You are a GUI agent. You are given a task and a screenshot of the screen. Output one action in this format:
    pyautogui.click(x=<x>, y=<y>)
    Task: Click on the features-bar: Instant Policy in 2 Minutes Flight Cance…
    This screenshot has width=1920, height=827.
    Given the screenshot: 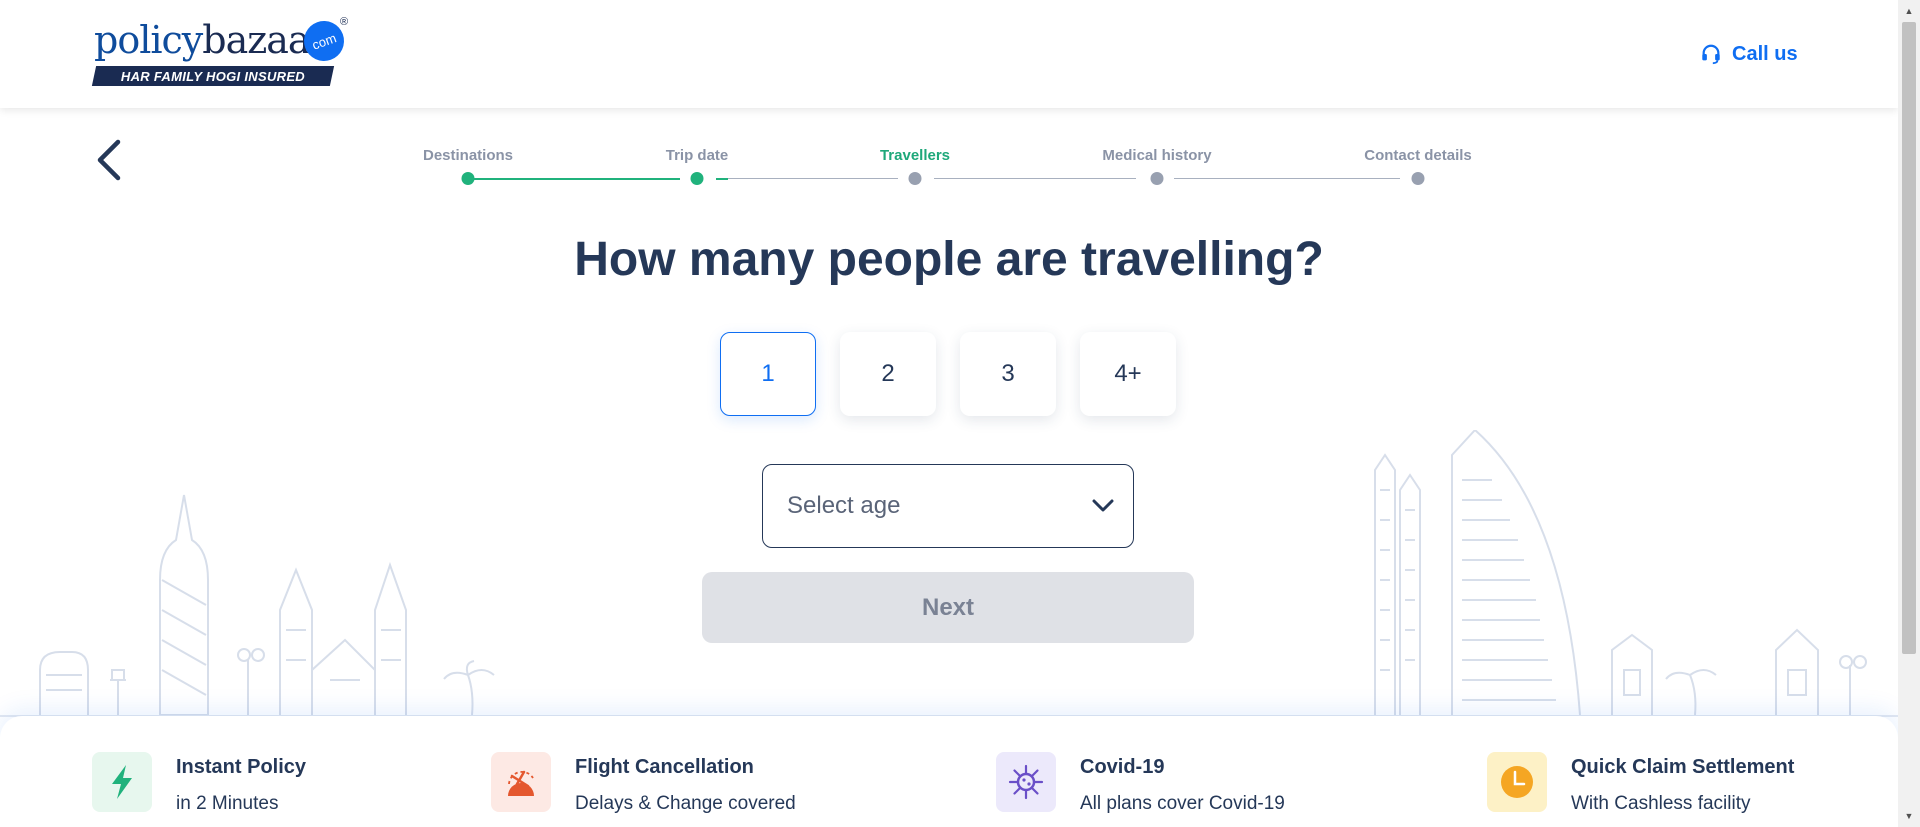 What is the action you would take?
    pyautogui.click(x=949, y=771)
    